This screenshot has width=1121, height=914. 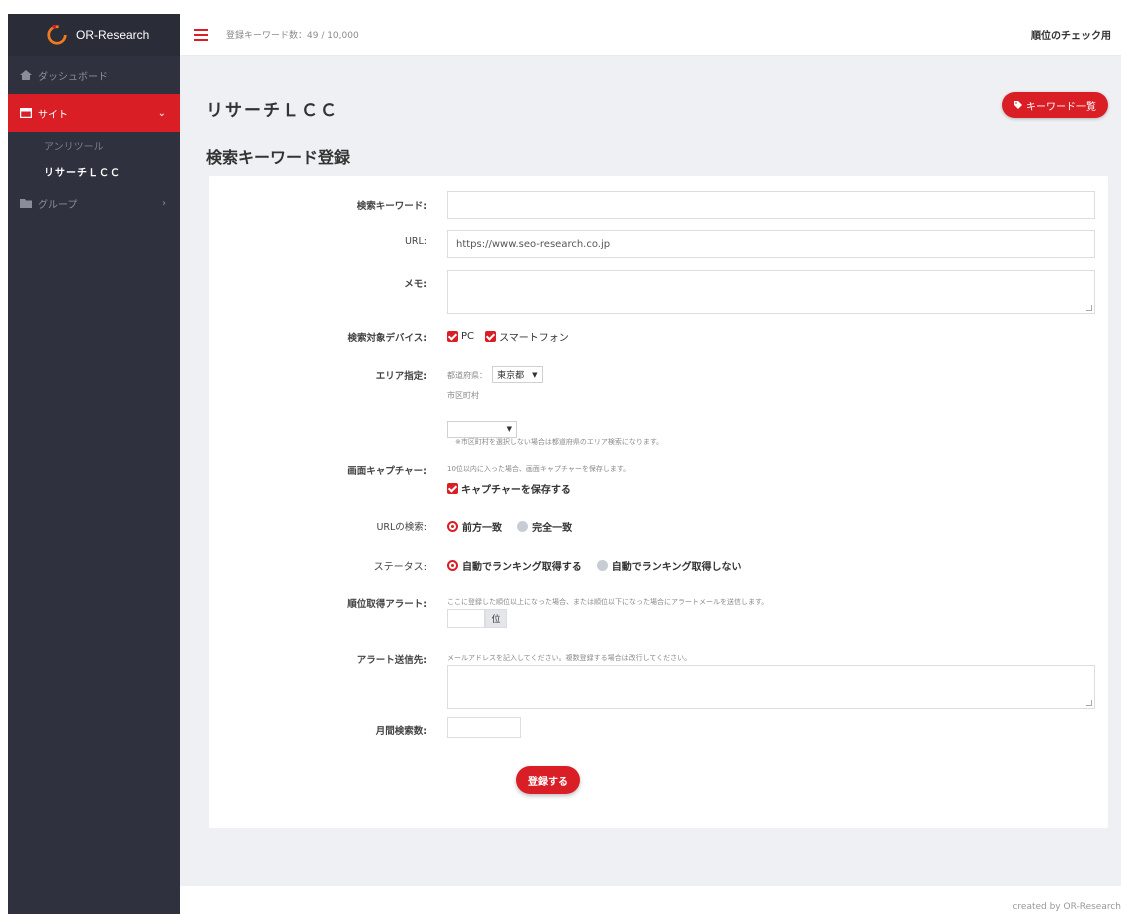 I want to click on status-auto-off-radio: 自動でランキング取得しない, so click(x=669, y=565).